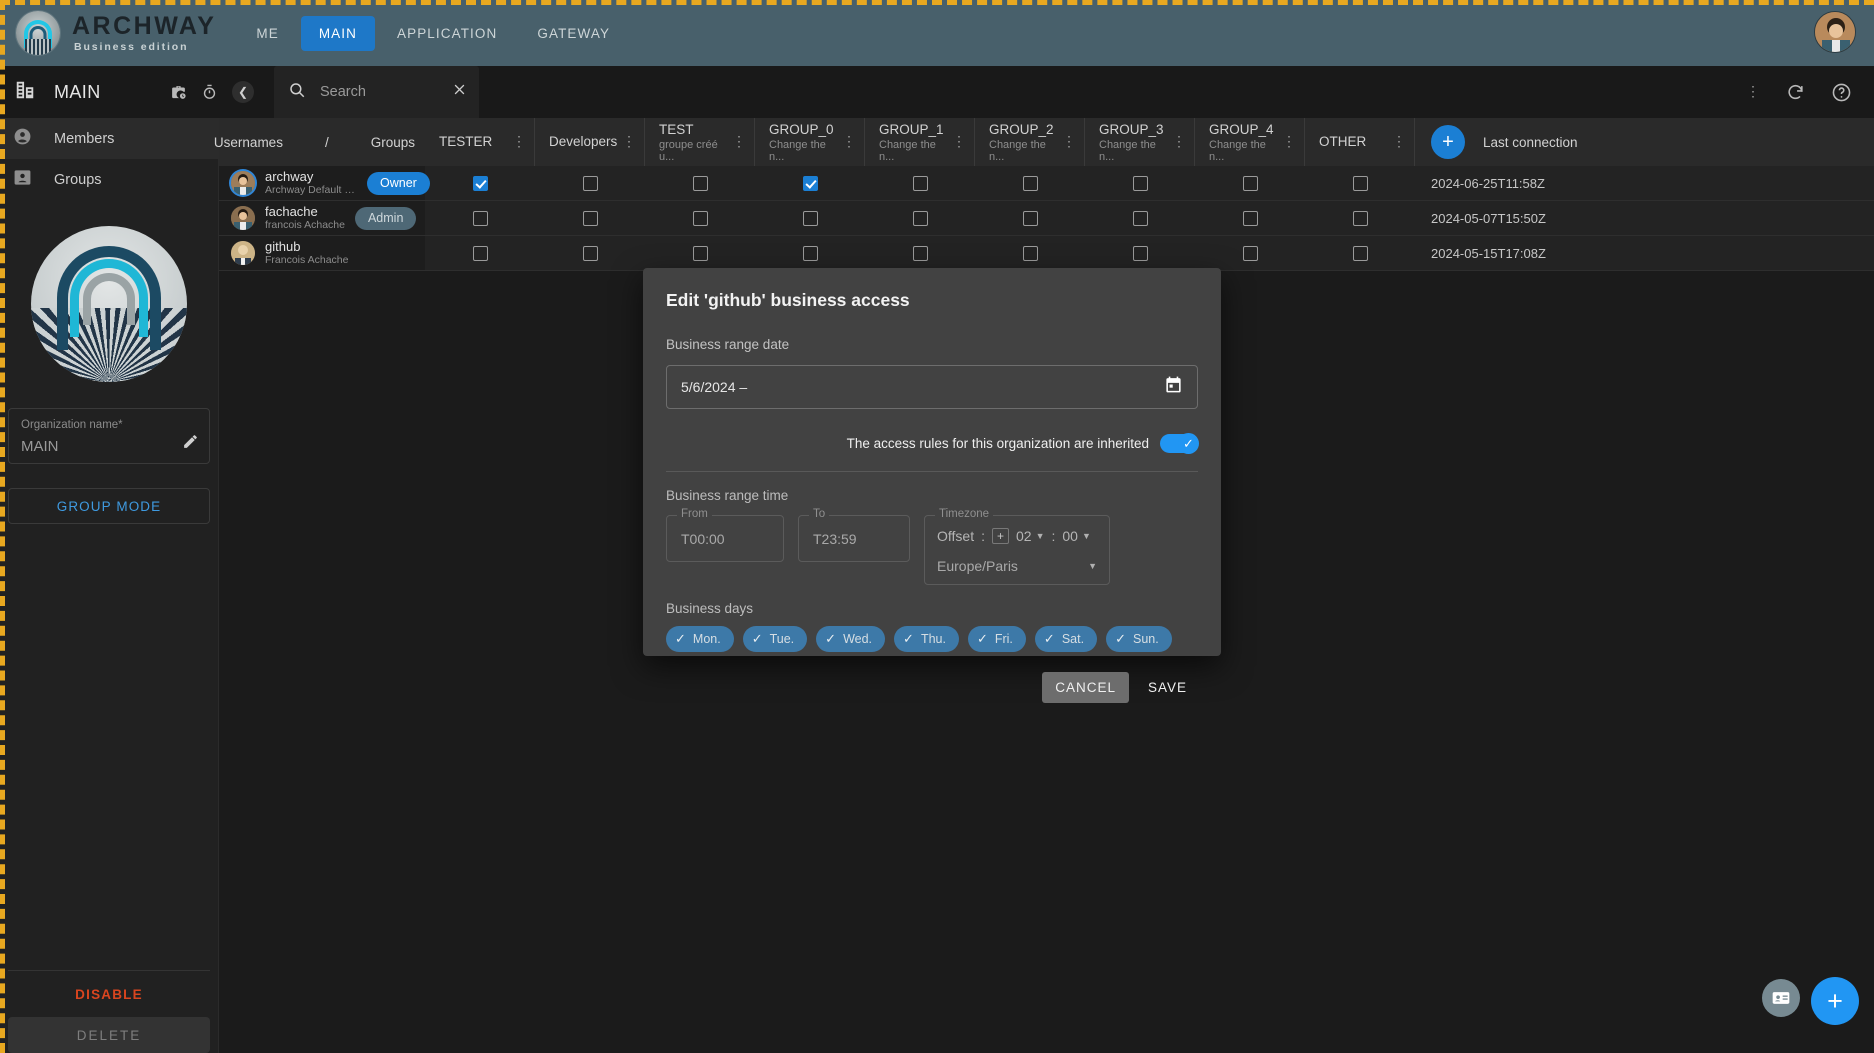 The width and height of the screenshot is (1874, 1053). Describe the element at coordinates (775, 639) in the screenshot. I see `day-chip-tue: ✓ Tue.` at that location.